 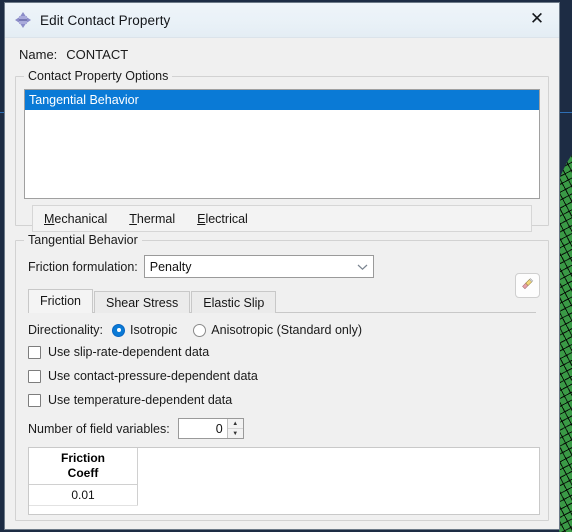 I want to click on checkbox-slip-rate-dependent, so click(x=34, y=352).